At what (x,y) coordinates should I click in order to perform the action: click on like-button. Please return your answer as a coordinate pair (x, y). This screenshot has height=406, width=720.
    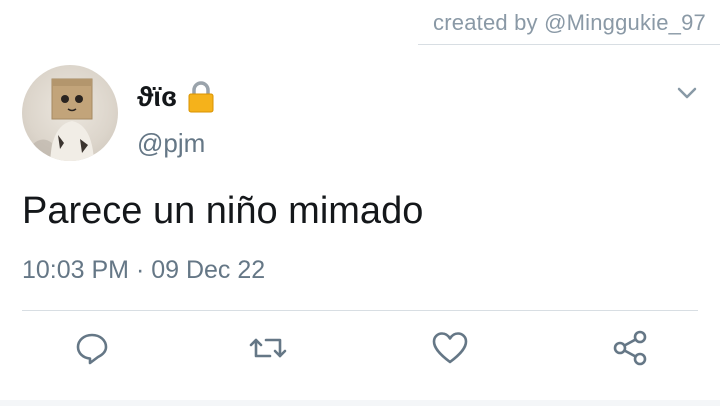
    Looking at the image, I should click on (450, 350).